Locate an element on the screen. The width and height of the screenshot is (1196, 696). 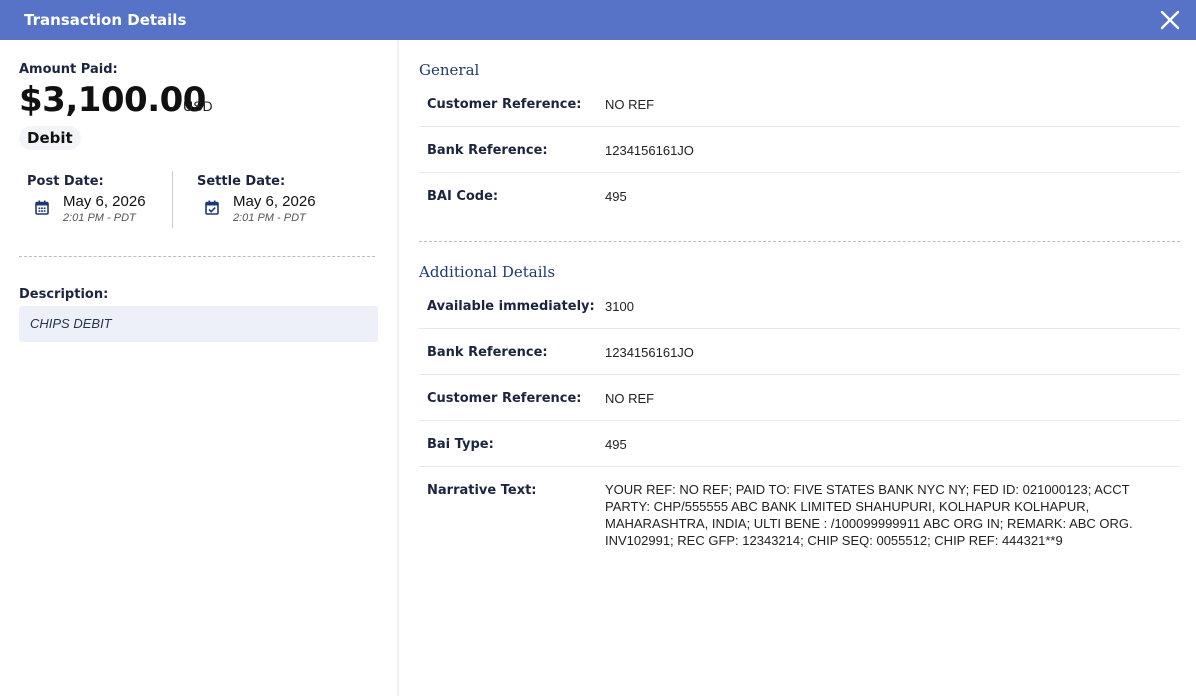
additional-row-label: Bai Type: is located at coordinates (460, 444).